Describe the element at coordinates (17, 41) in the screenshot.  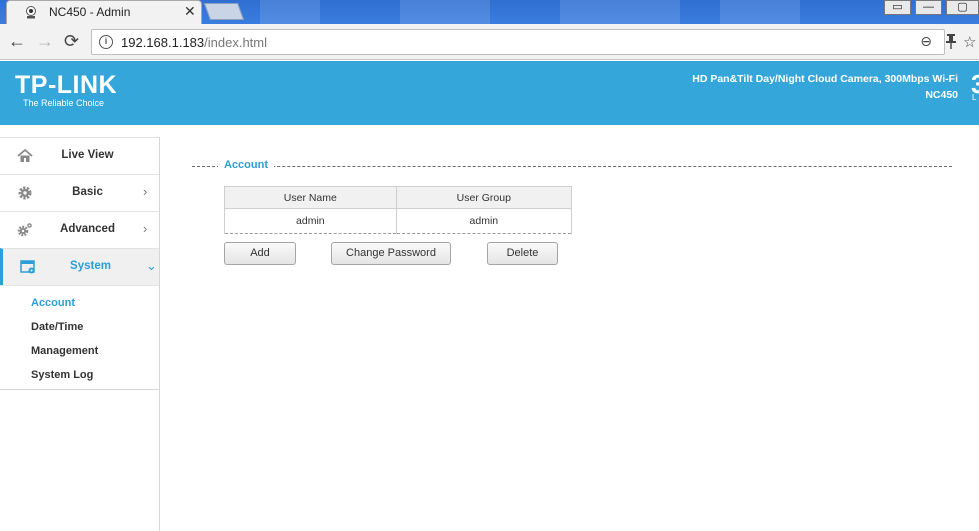
I see `back-icon: ←` at that location.